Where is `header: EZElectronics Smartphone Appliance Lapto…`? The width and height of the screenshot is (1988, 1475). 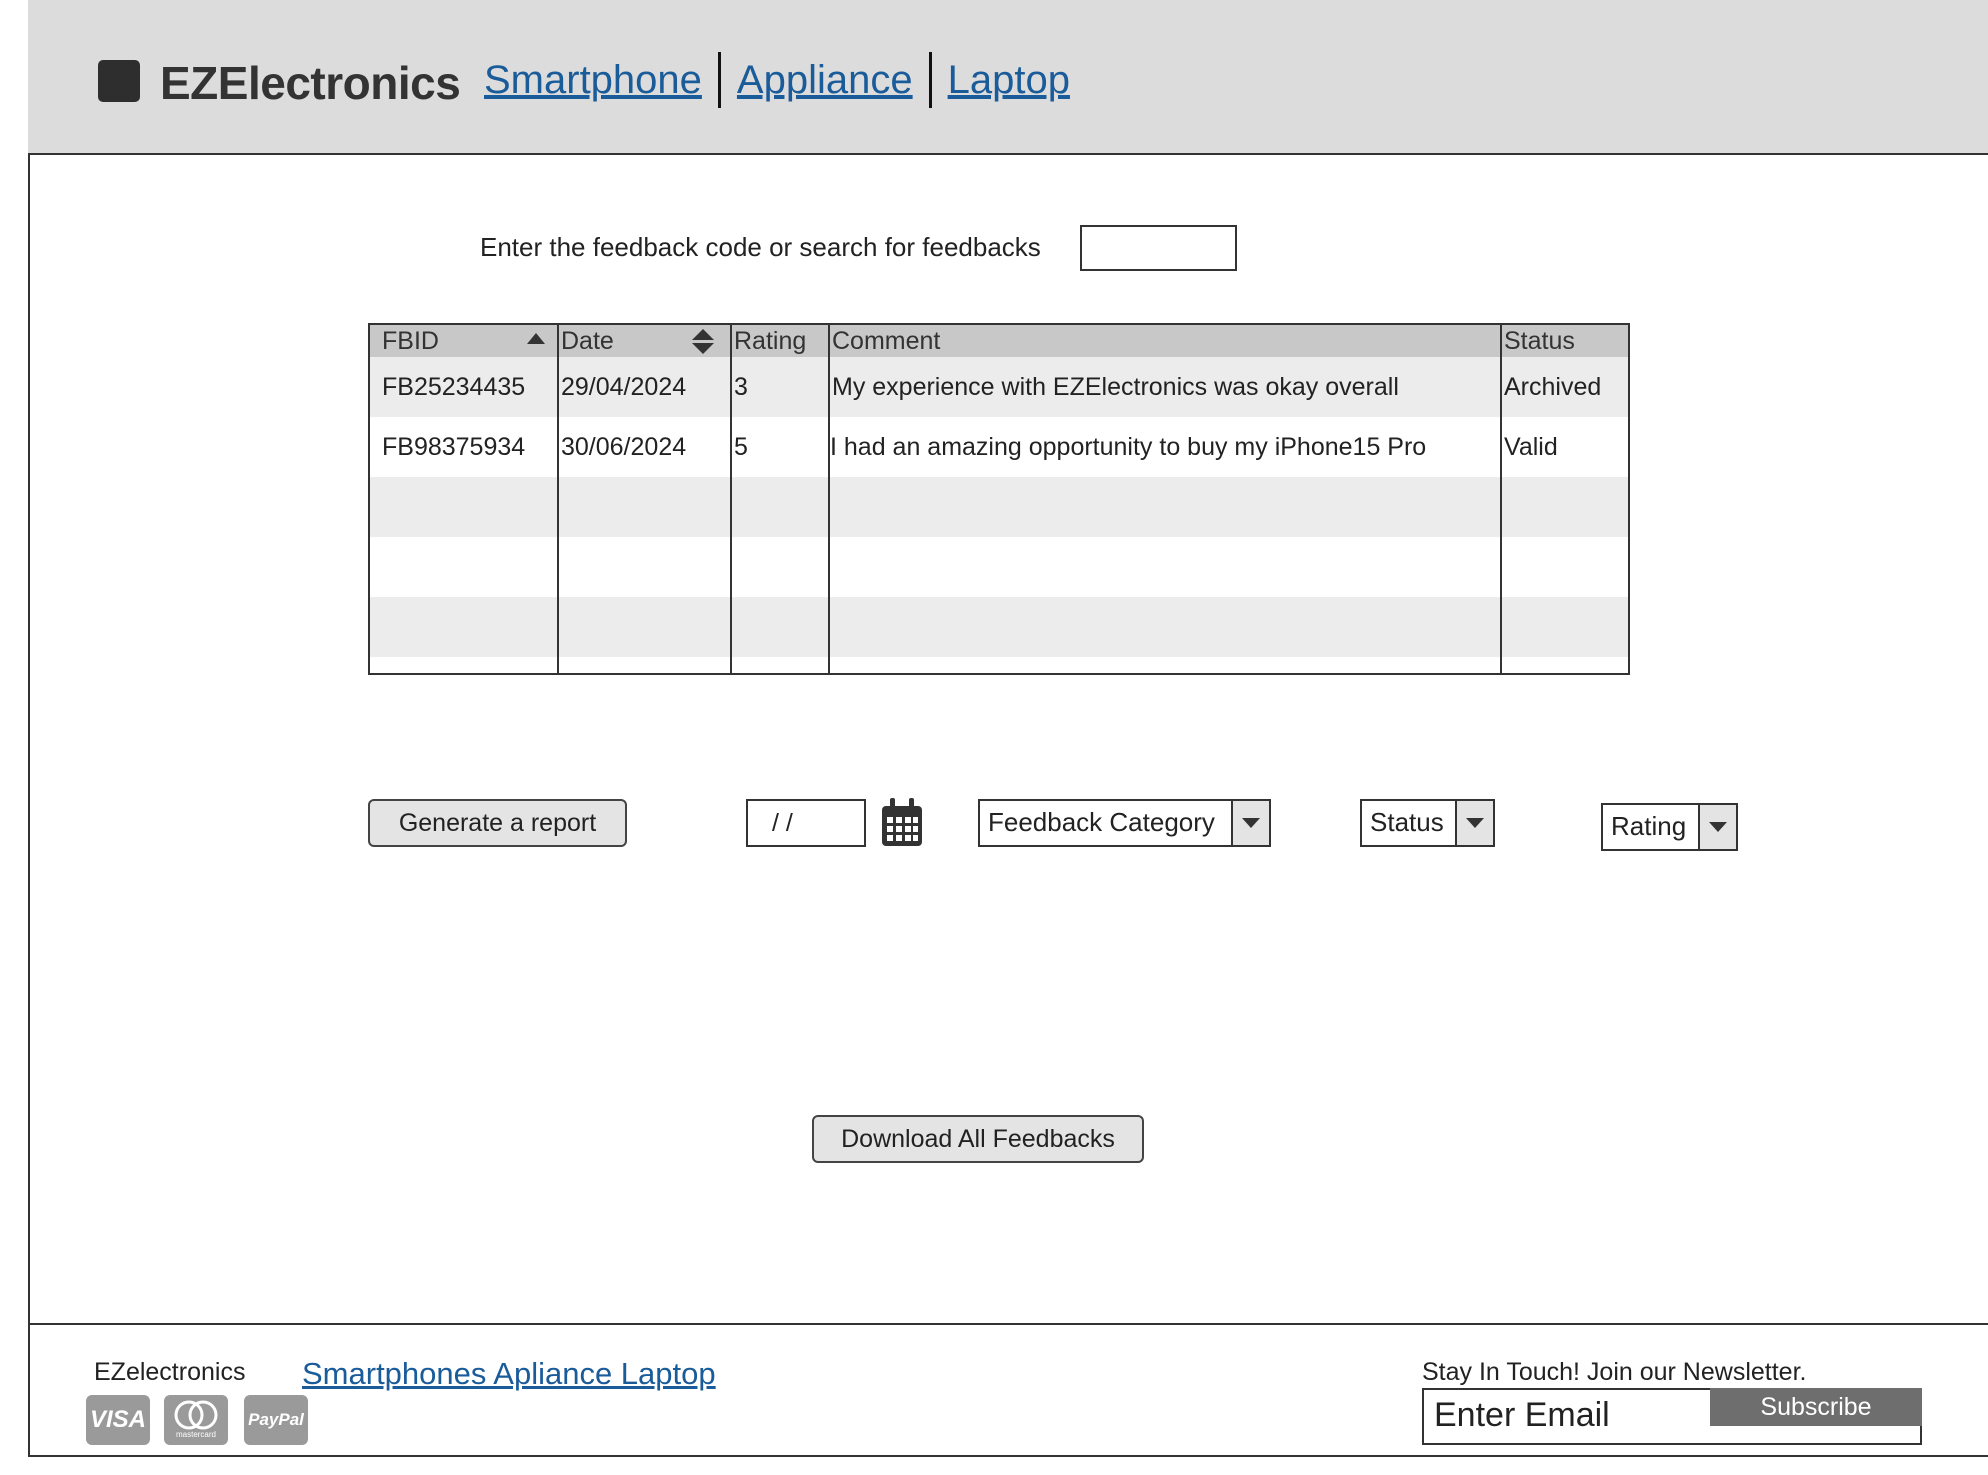
header: EZElectronics Smartphone Appliance Lapto… is located at coordinates (1008, 77).